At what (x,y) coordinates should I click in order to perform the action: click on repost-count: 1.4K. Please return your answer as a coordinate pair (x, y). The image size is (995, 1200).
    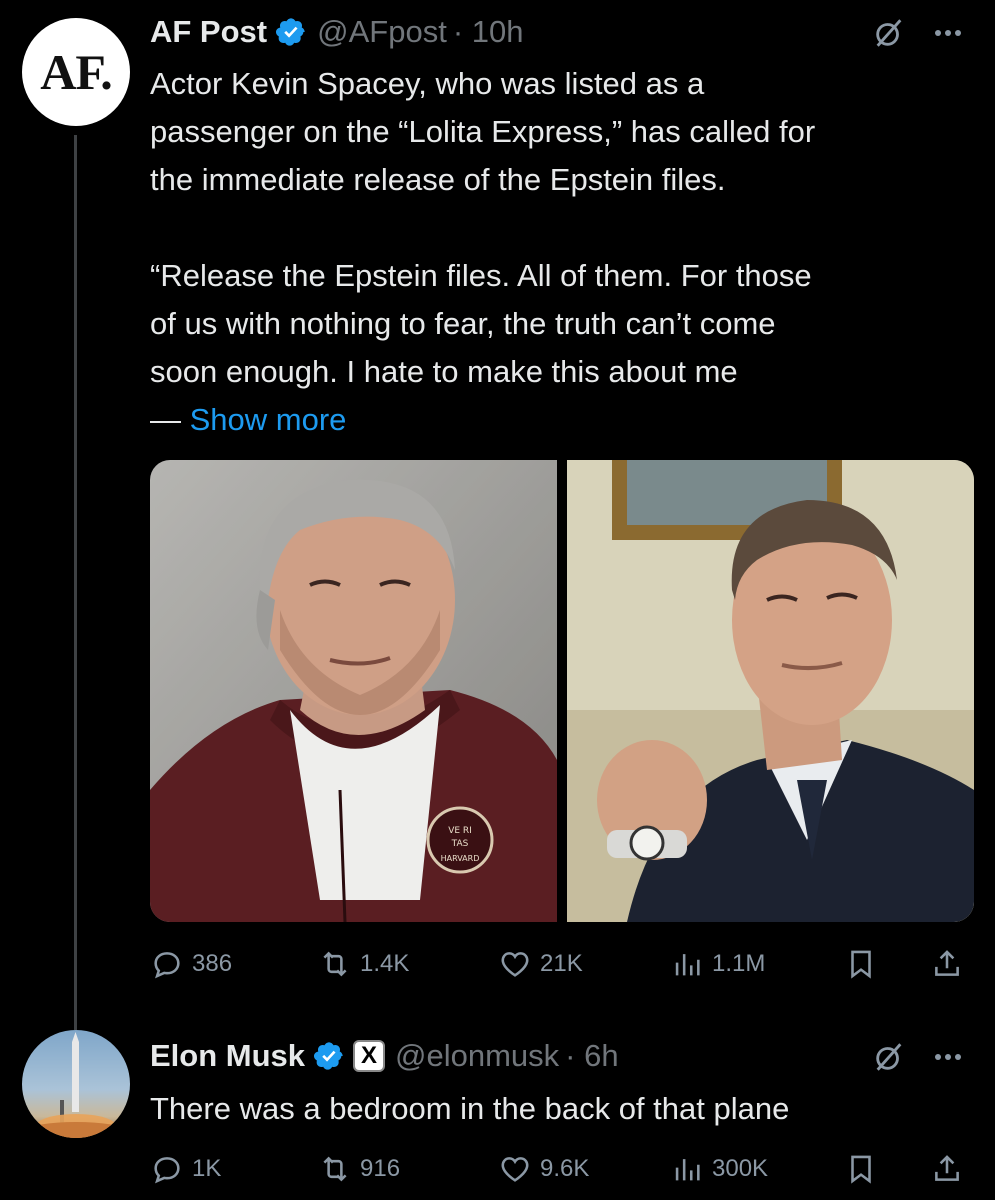
    Looking at the image, I should click on (385, 963).